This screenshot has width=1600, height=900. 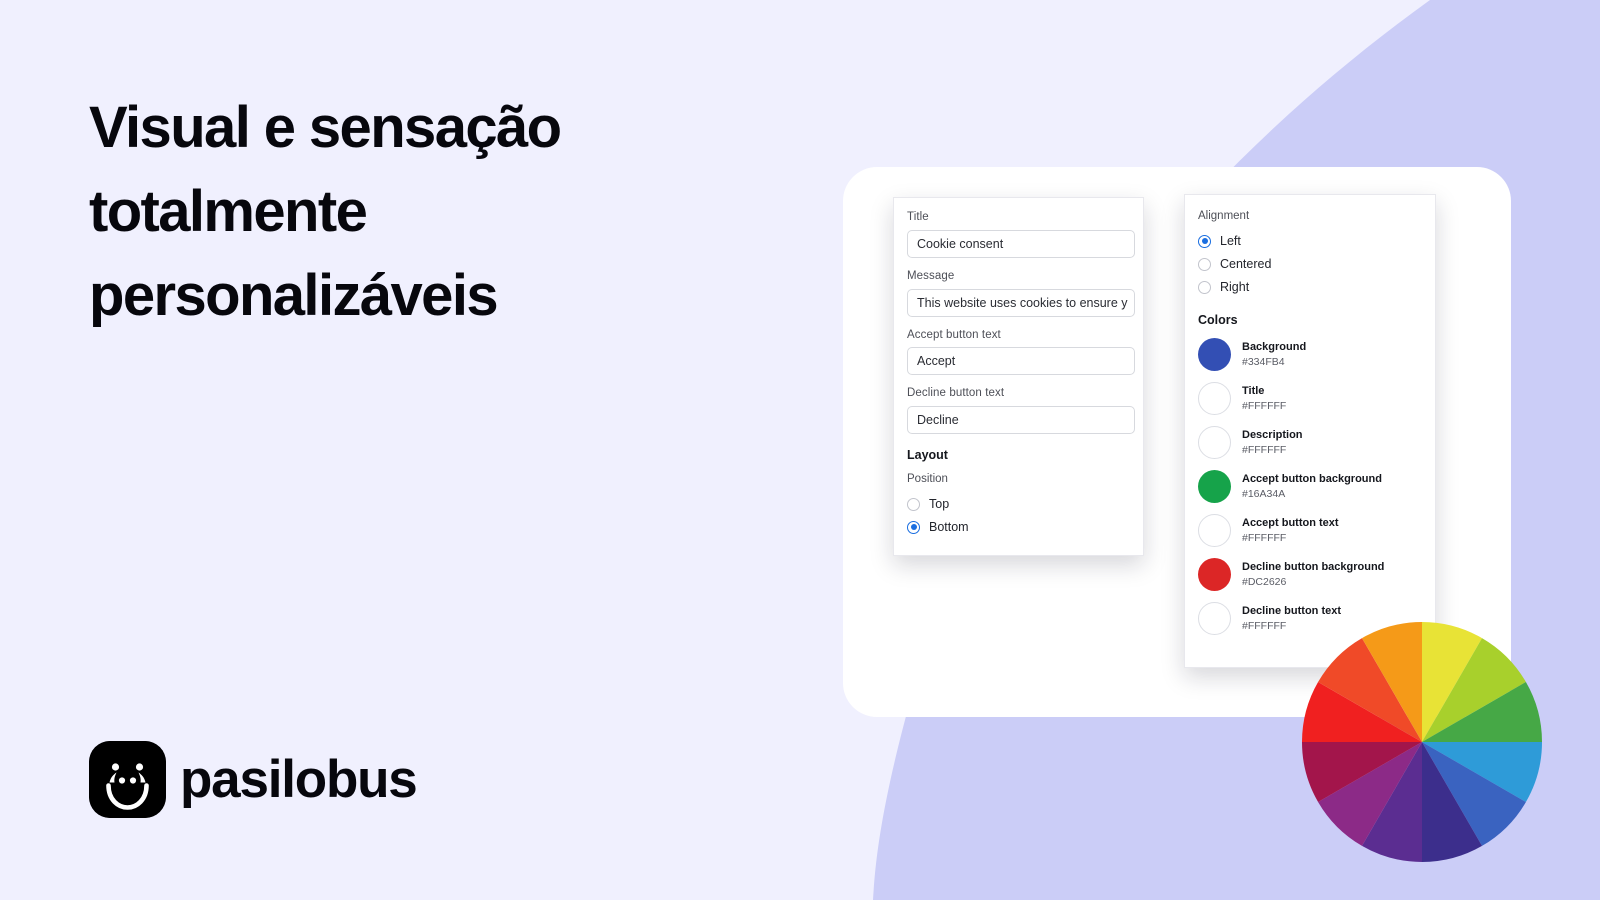 What do you see at coordinates (1292, 610) in the screenshot?
I see `color-name-decline-button-text: Decline button text` at bounding box center [1292, 610].